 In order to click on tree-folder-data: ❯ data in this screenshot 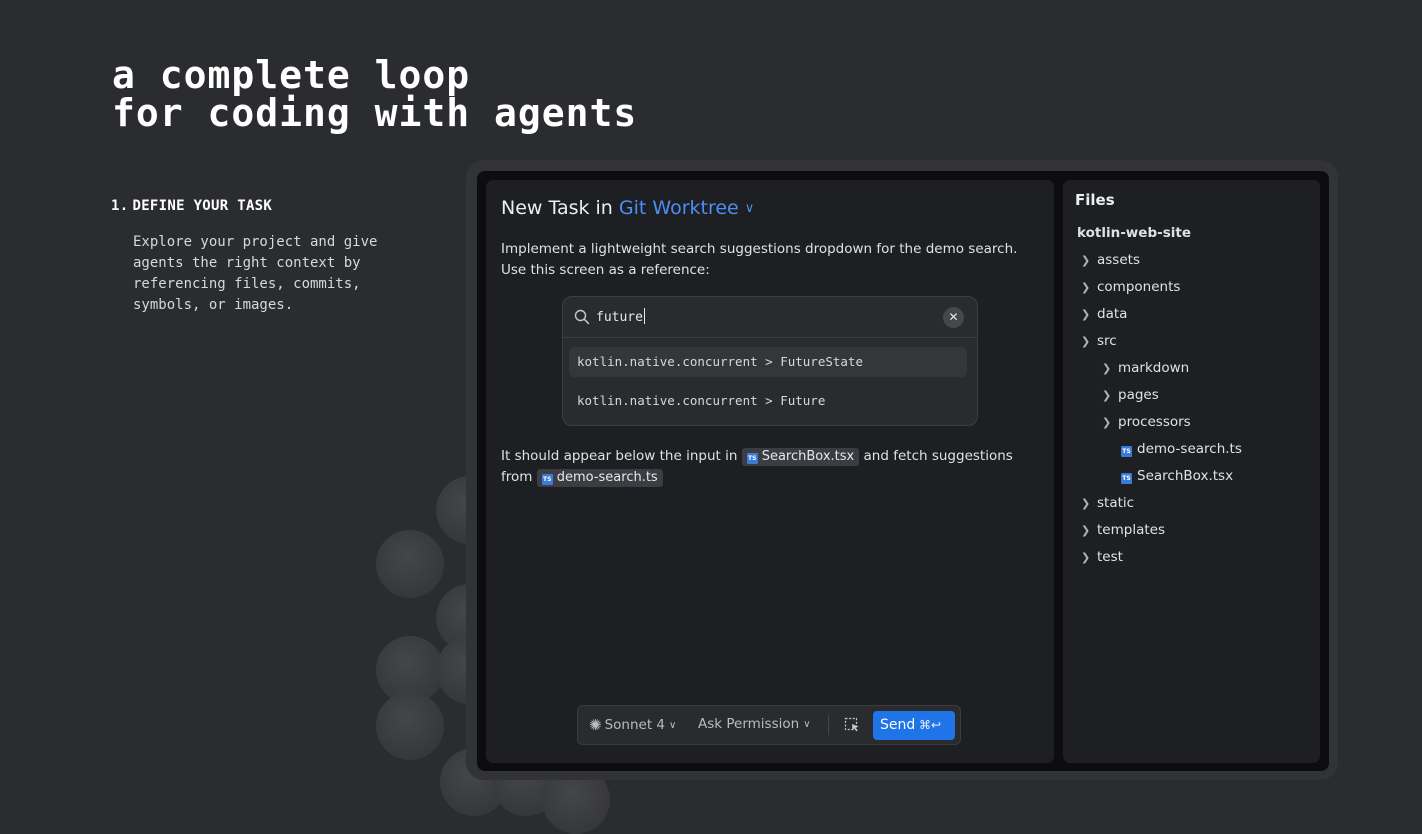, I will do `click(1104, 314)`.